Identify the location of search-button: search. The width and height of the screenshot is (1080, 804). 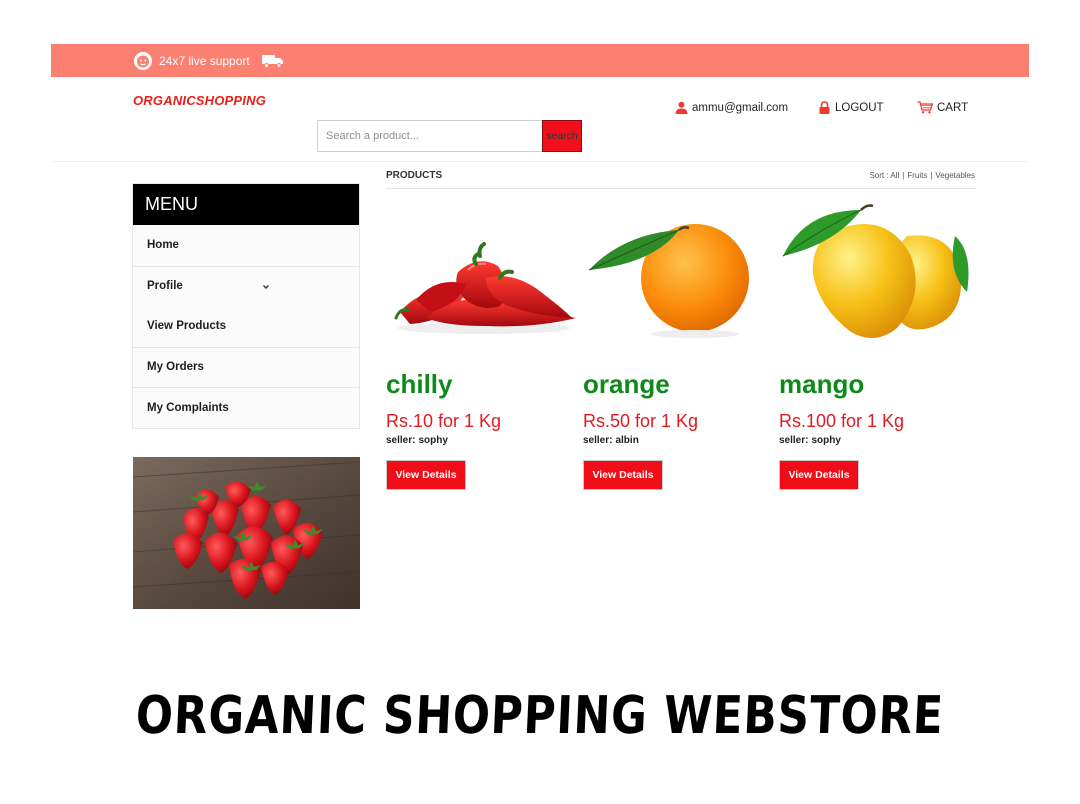
(562, 136).